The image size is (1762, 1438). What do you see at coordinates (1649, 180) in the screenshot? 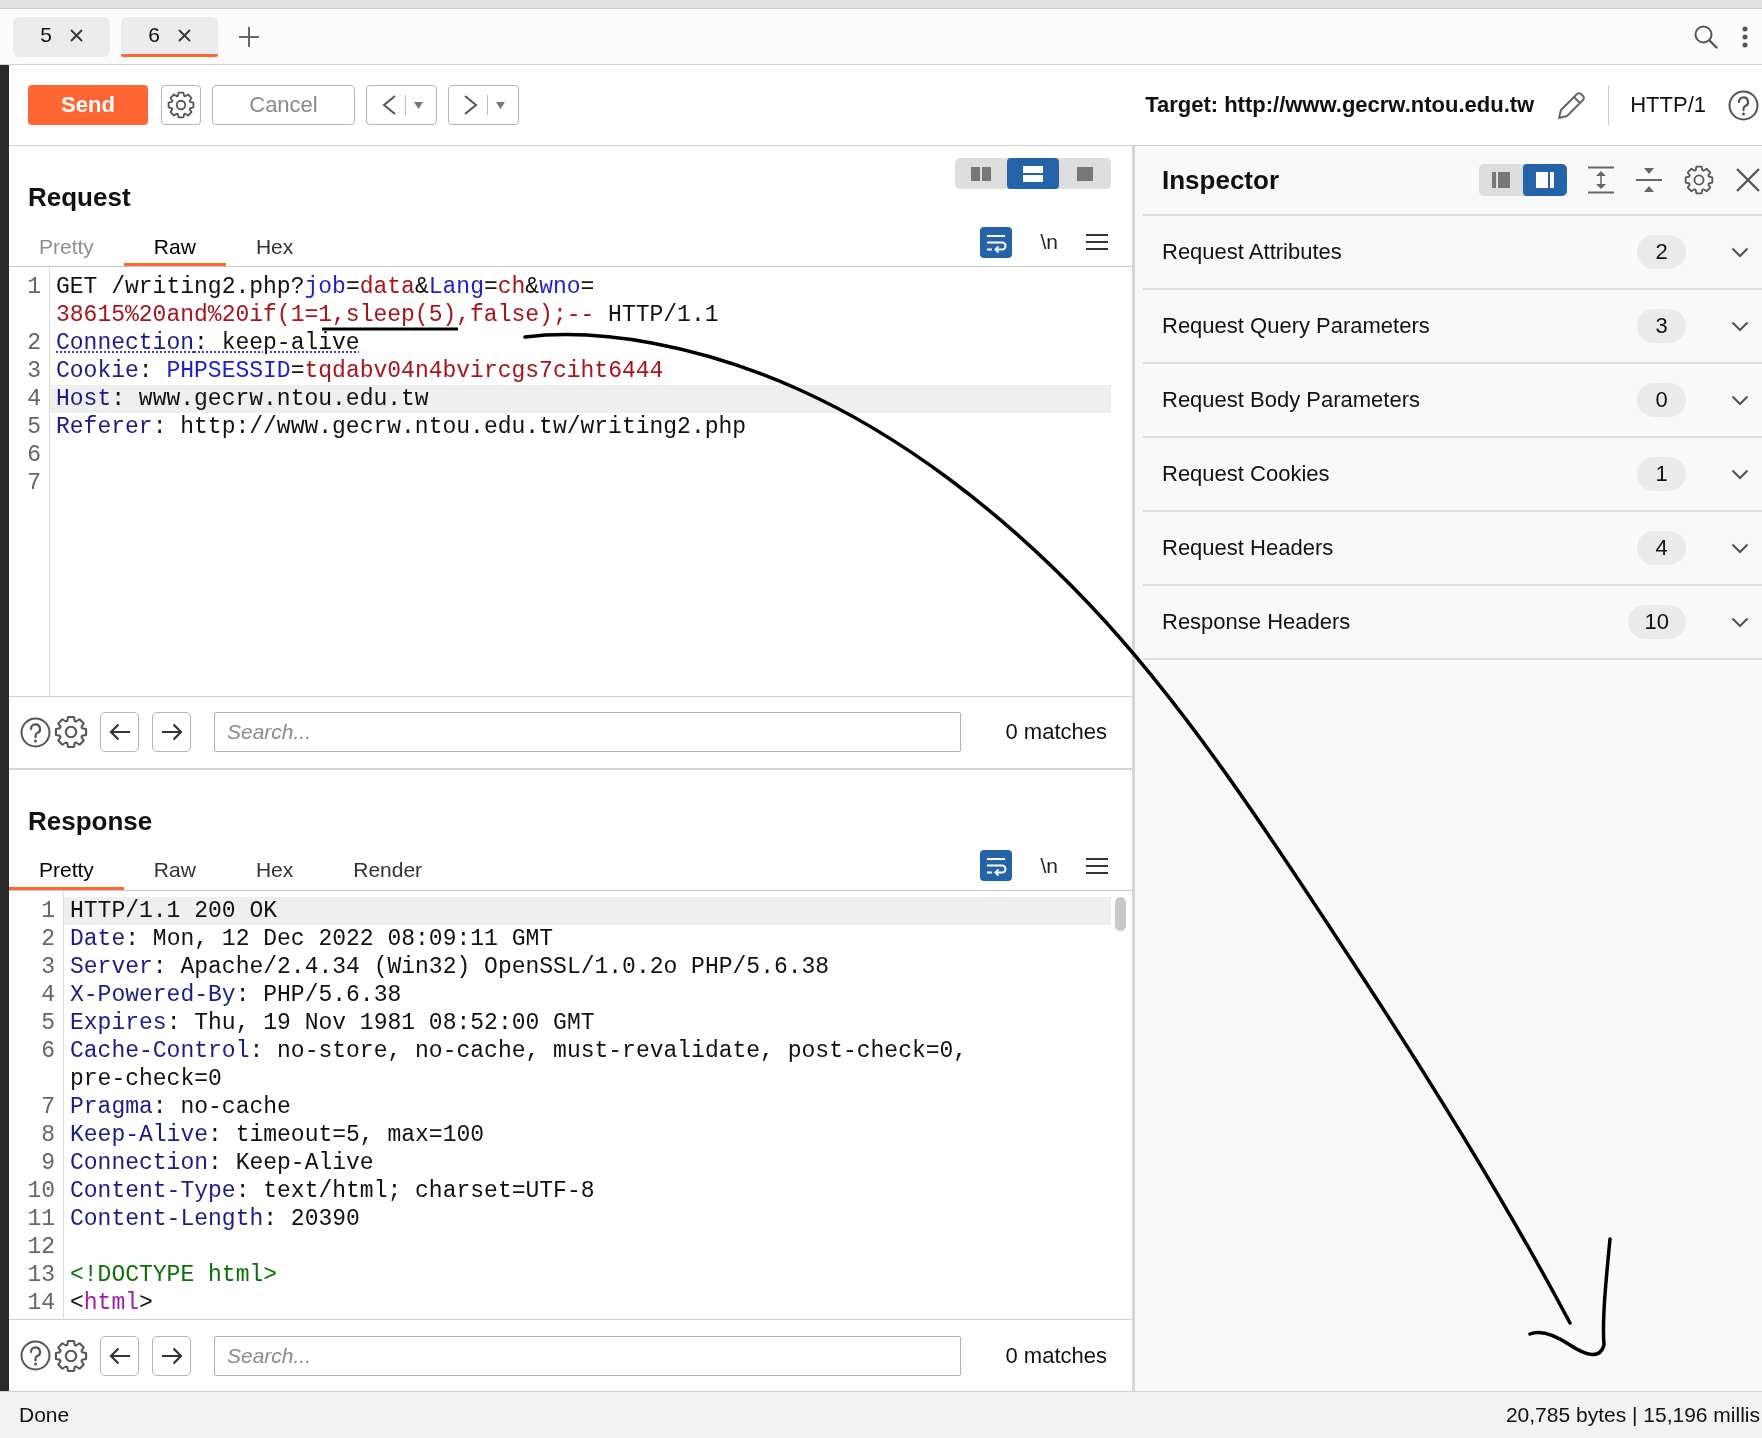
I see `collapse-all-icon` at bounding box center [1649, 180].